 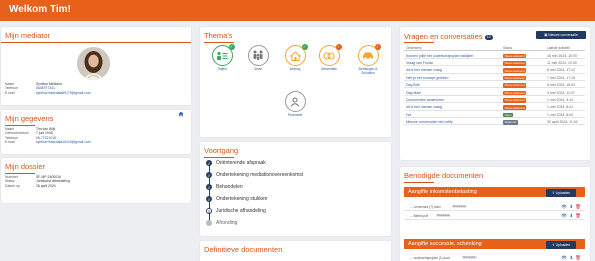 I want to click on questions-title: Vragen en conversaties 10, so click(x=448, y=36).